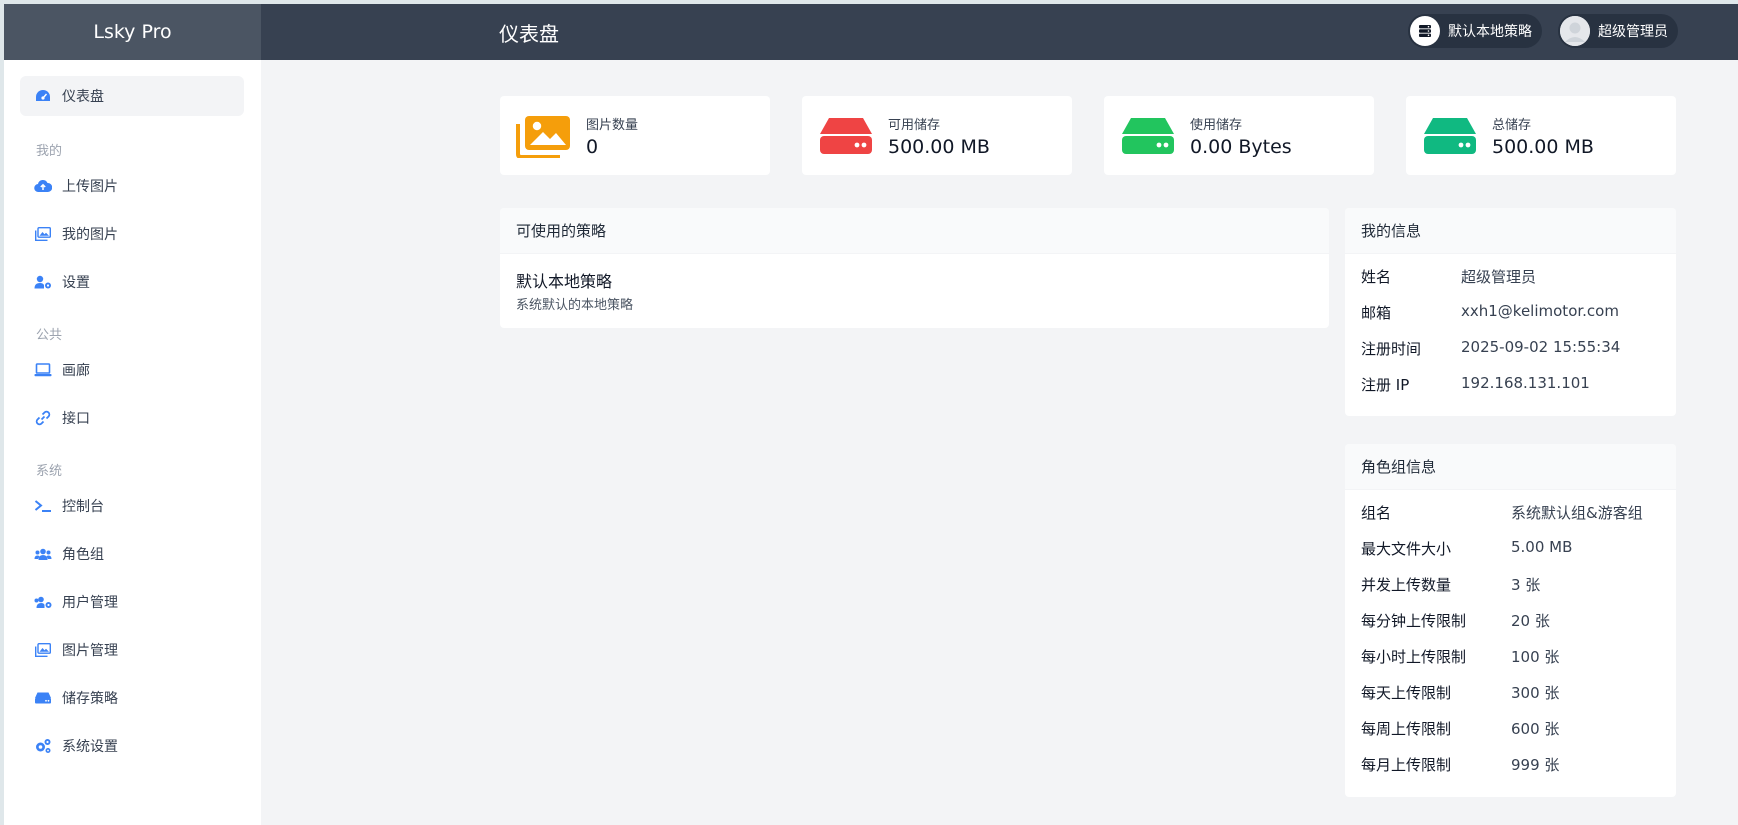  Describe the element at coordinates (90, 603) in the screenshot. I see `sidebar-item-label: 用户管理` at that location.